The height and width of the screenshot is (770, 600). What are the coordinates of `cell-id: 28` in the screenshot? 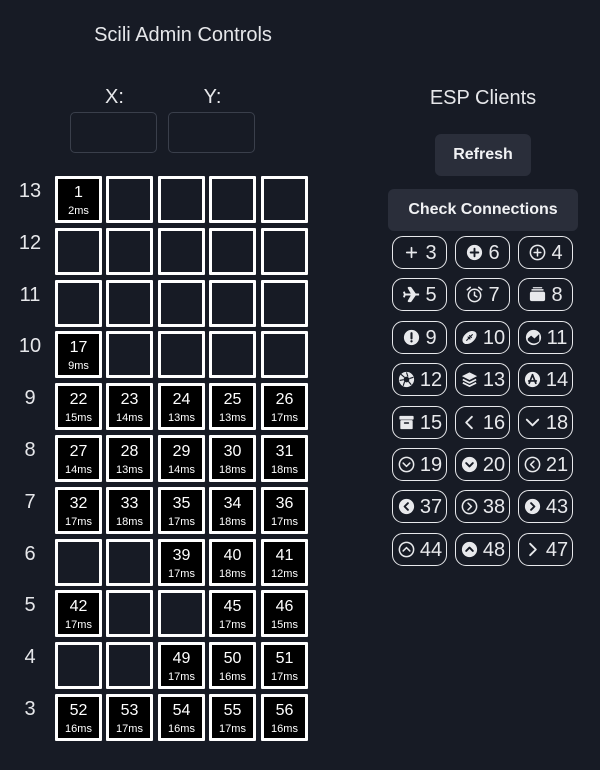 It's located at (129, 451).